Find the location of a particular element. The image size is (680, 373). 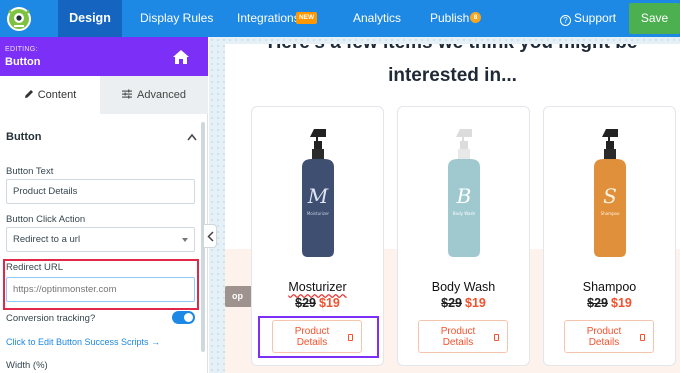

tab-advanced-label: Advanced is located at coordinates (161, 95).